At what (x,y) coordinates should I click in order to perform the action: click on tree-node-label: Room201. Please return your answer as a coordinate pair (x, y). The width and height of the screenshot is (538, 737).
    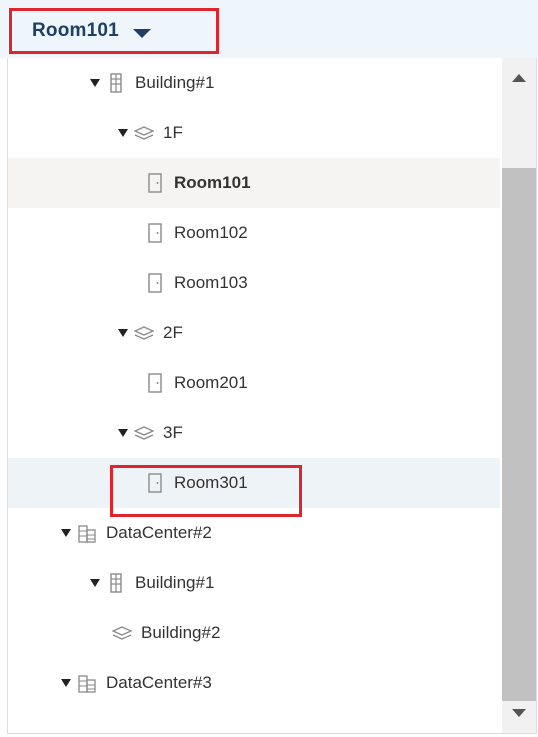
    Looking at the image, I should click on (211, 382).